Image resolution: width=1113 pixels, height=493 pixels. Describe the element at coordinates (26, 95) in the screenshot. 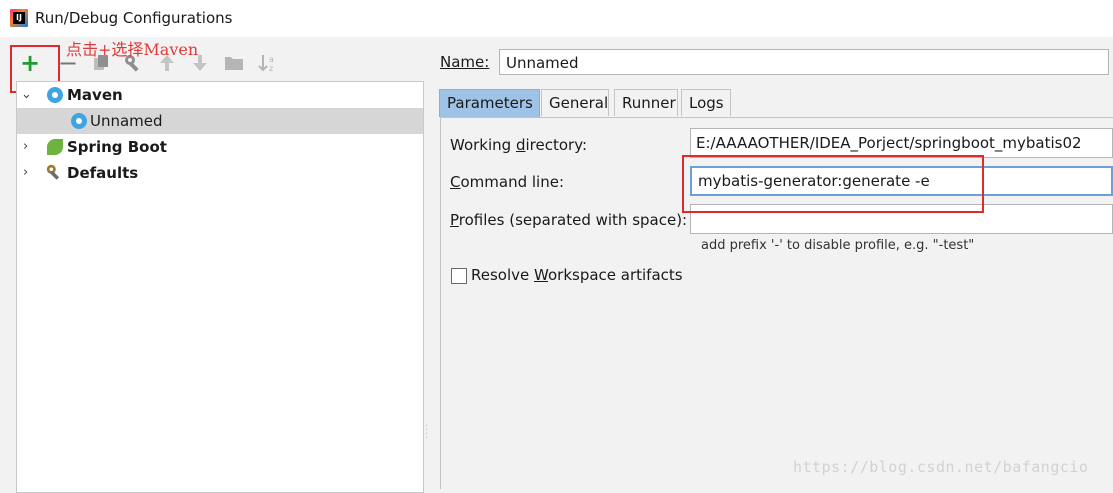

I see `collapse-arrow-icon: ⌄` at that location.